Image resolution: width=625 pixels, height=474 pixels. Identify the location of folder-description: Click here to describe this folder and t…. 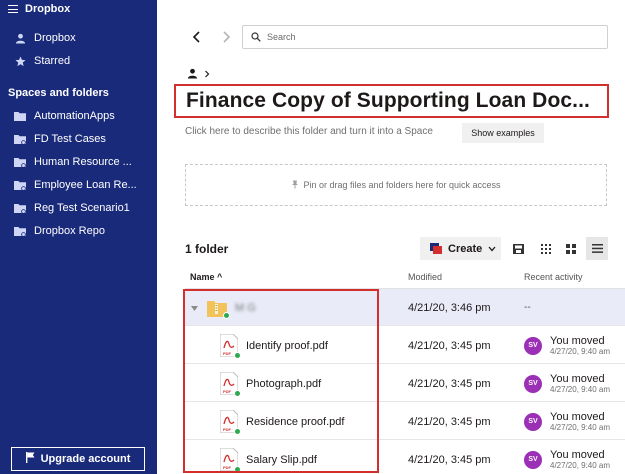
(309, 131).